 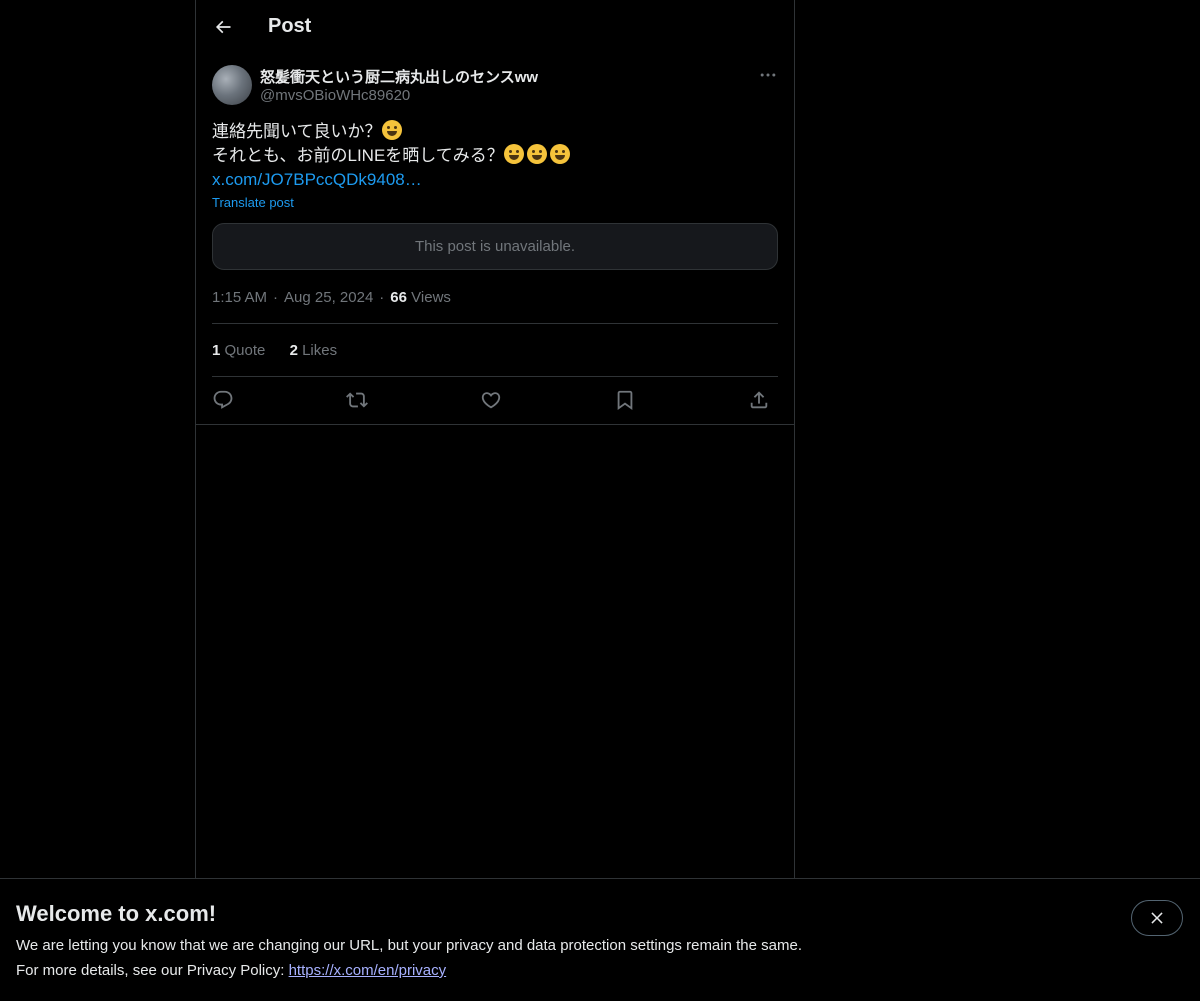 What do you see at coordinates (216, 350) in the screenshot?
I see `quotes-count: 1` at bounding box center [216, 350].